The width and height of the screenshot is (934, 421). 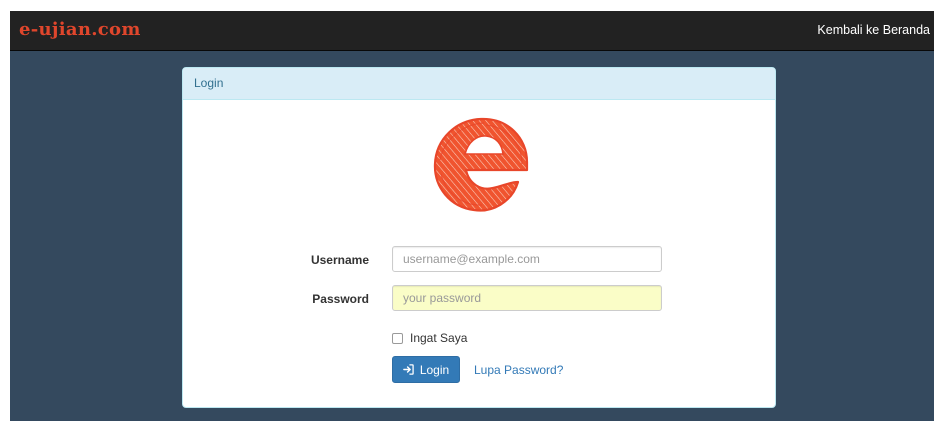 I want to click on brand-logo-text: e-ujian.com, so click(x=80, y=29).